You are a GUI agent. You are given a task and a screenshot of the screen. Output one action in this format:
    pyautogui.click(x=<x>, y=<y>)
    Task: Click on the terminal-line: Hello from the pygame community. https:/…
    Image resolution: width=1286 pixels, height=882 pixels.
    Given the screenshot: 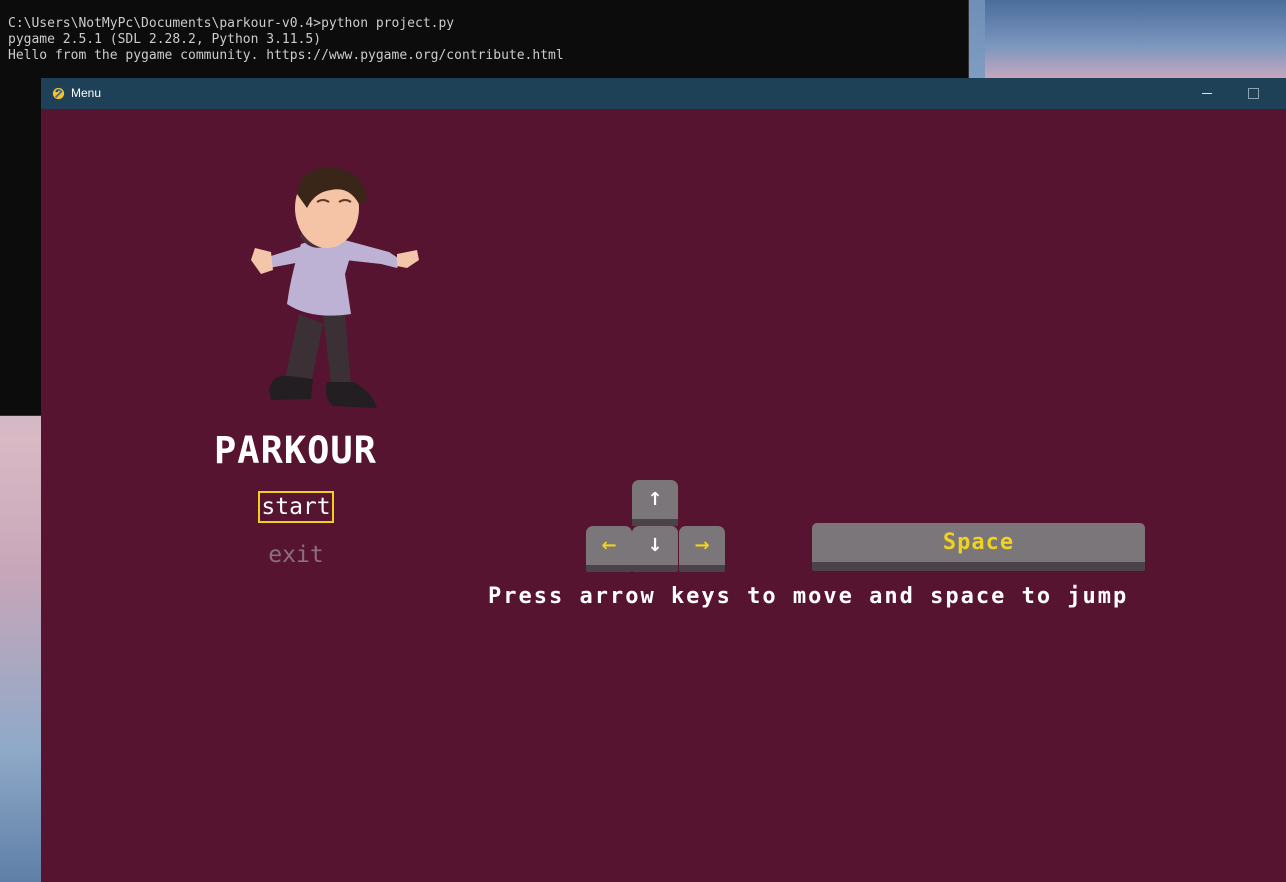 What is the action you would take?
    pyautogui.click(x=286, y=55)
    